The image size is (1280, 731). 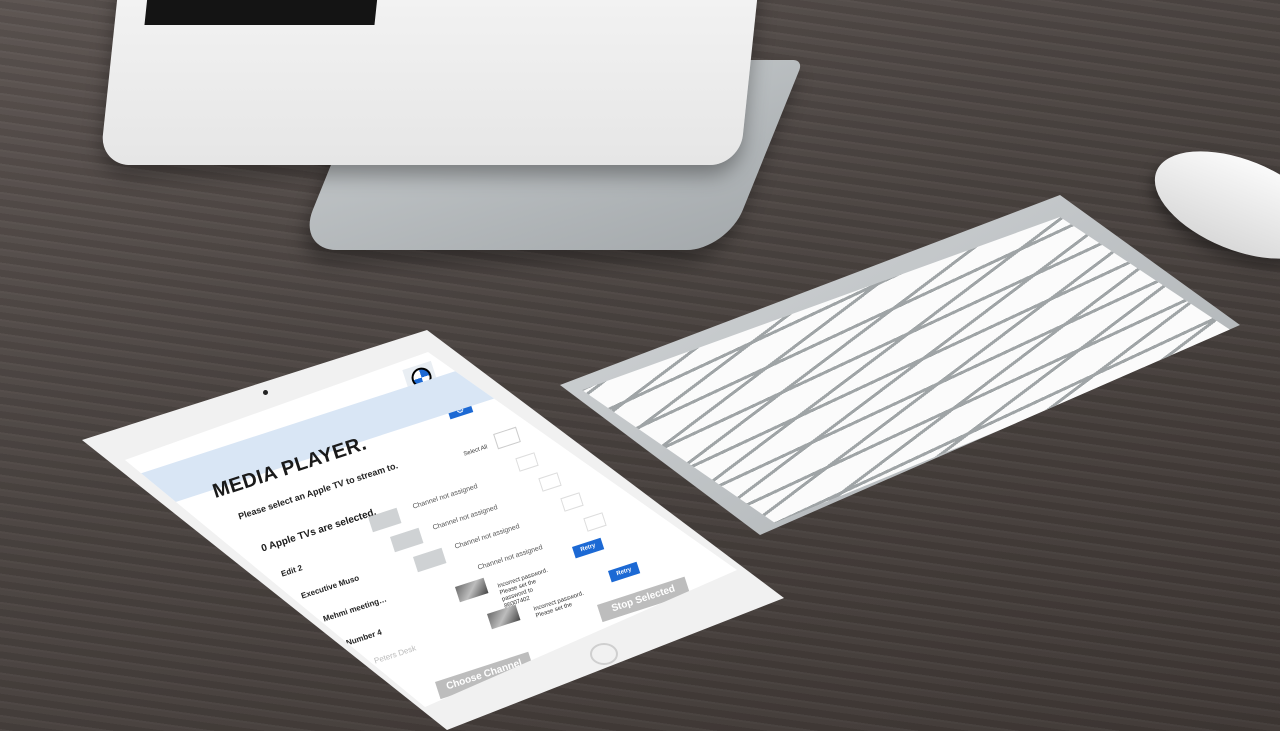 I want to click on select-all-label: Select All, so click(x=476, y=451).